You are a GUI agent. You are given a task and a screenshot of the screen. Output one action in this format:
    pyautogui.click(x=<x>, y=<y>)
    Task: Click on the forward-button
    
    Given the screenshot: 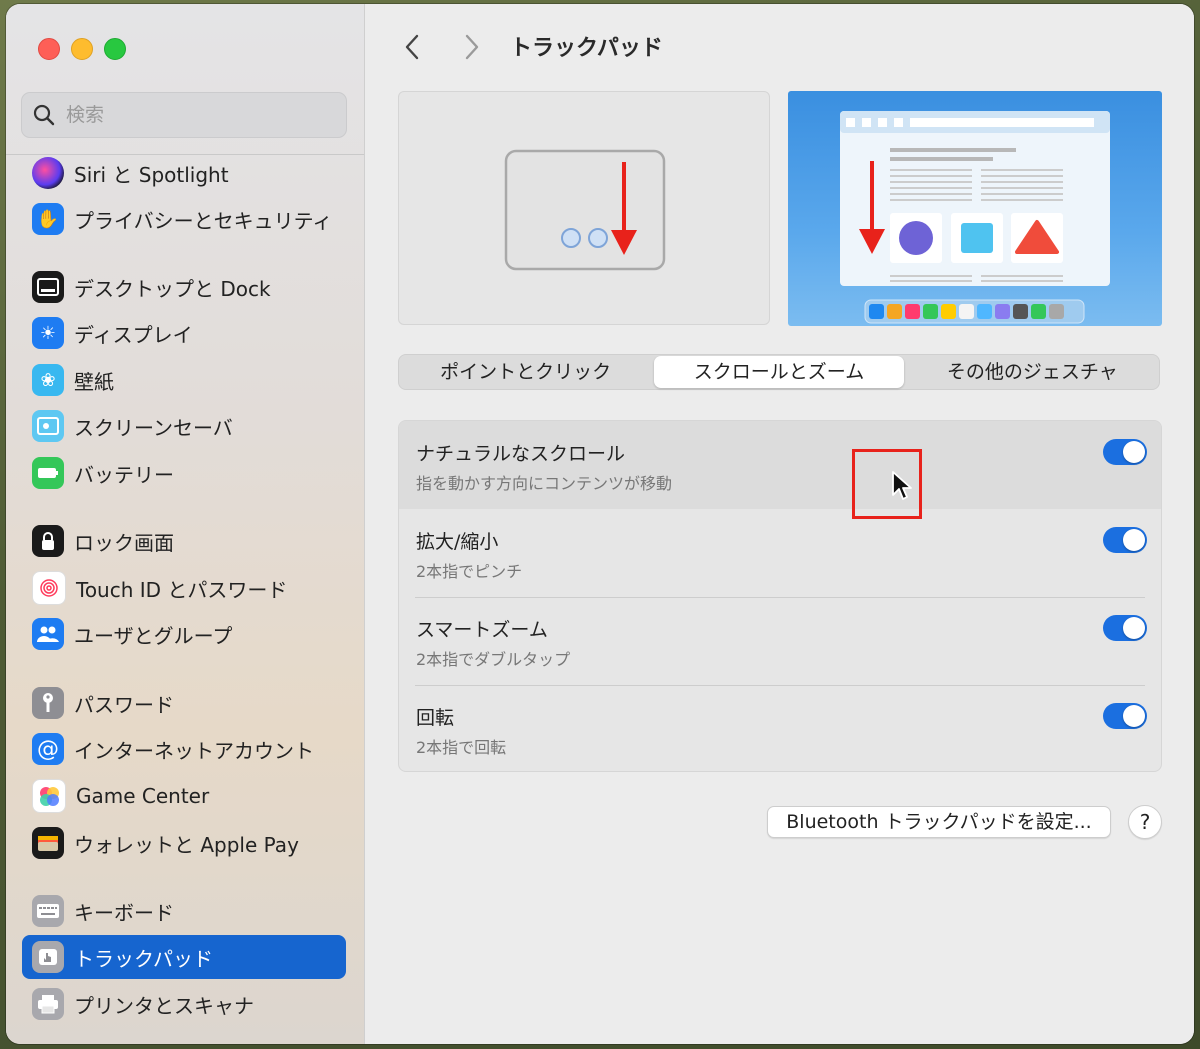 What is the action you would take?
    pyautogui.click(x=472, y=47)
    